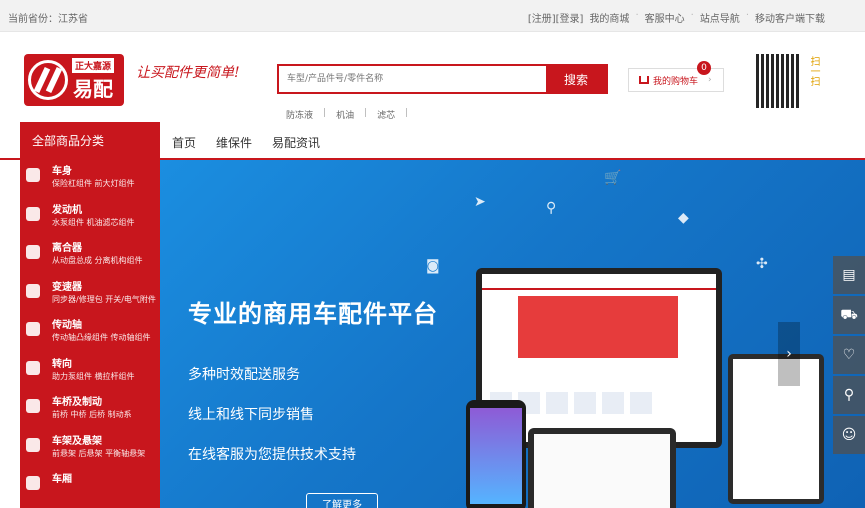 The image size is (865, 508). Describe the element at coordinates (813, 71) in the screenshot. I see `qr-caption: 扫一扫` at that location.